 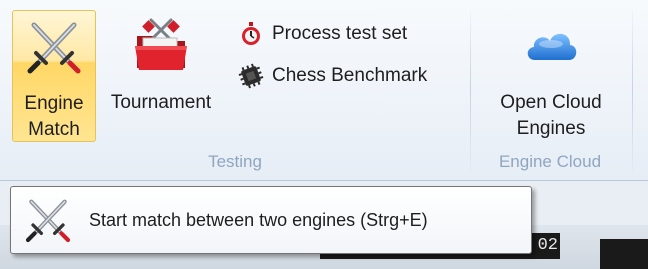 What do you see at coordinates (547, 245) in the screenshot?
I see `clock-fragment: 02` at bounding box center [547, 245].